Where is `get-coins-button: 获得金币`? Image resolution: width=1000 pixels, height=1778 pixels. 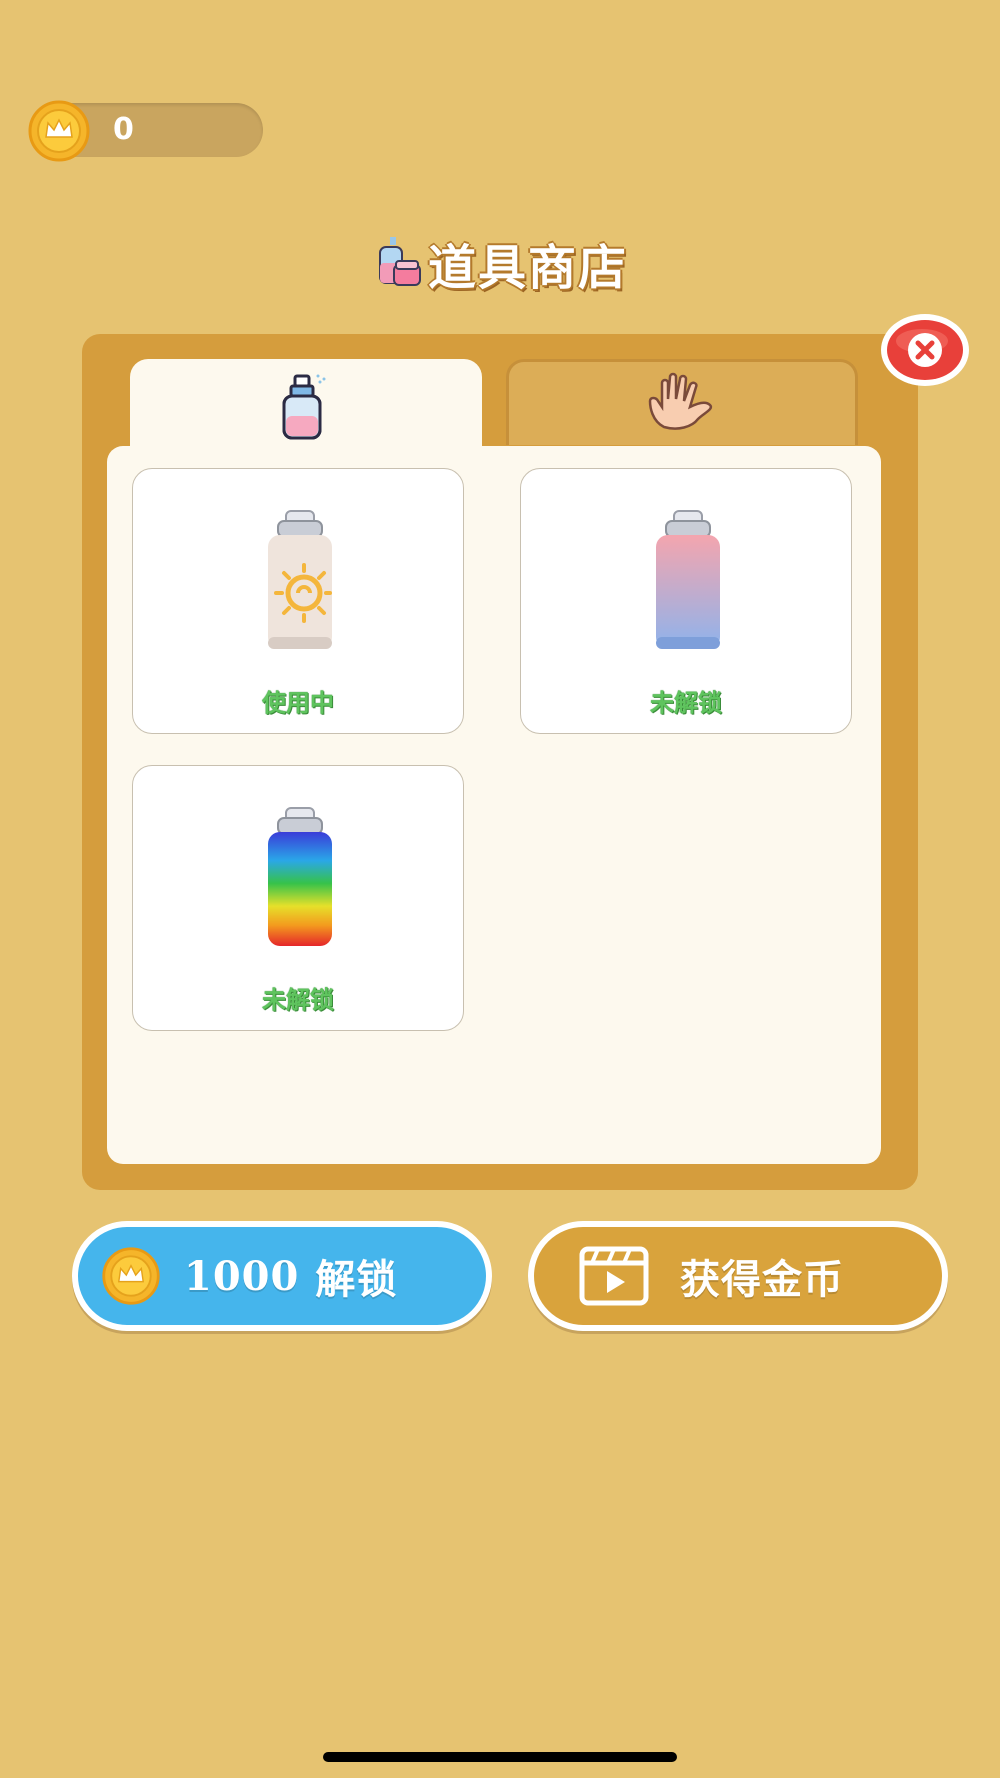
get-coins-button: 获得金币 is located at coordinates (738, 1276).